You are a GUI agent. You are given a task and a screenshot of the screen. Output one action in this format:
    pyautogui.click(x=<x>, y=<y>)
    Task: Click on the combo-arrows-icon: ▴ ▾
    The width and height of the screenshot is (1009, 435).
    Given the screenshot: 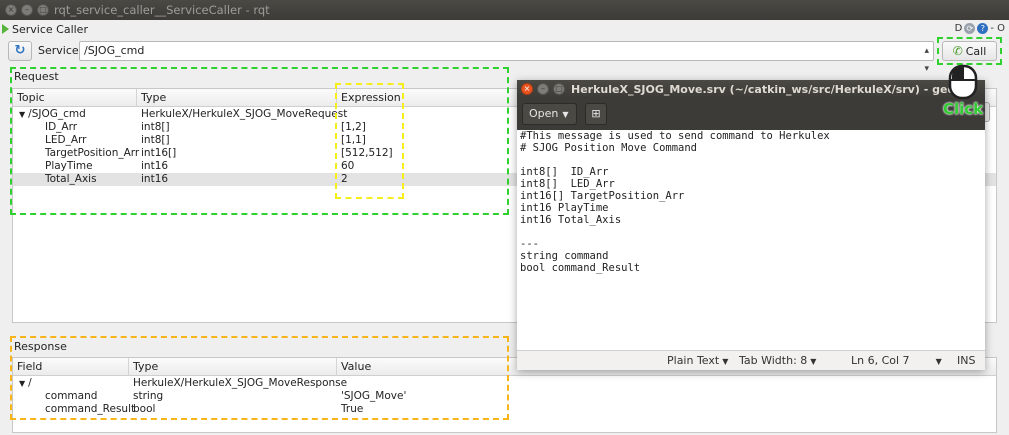 What is the action you would take?
    pyautogui.click(x=926, y=60)
    